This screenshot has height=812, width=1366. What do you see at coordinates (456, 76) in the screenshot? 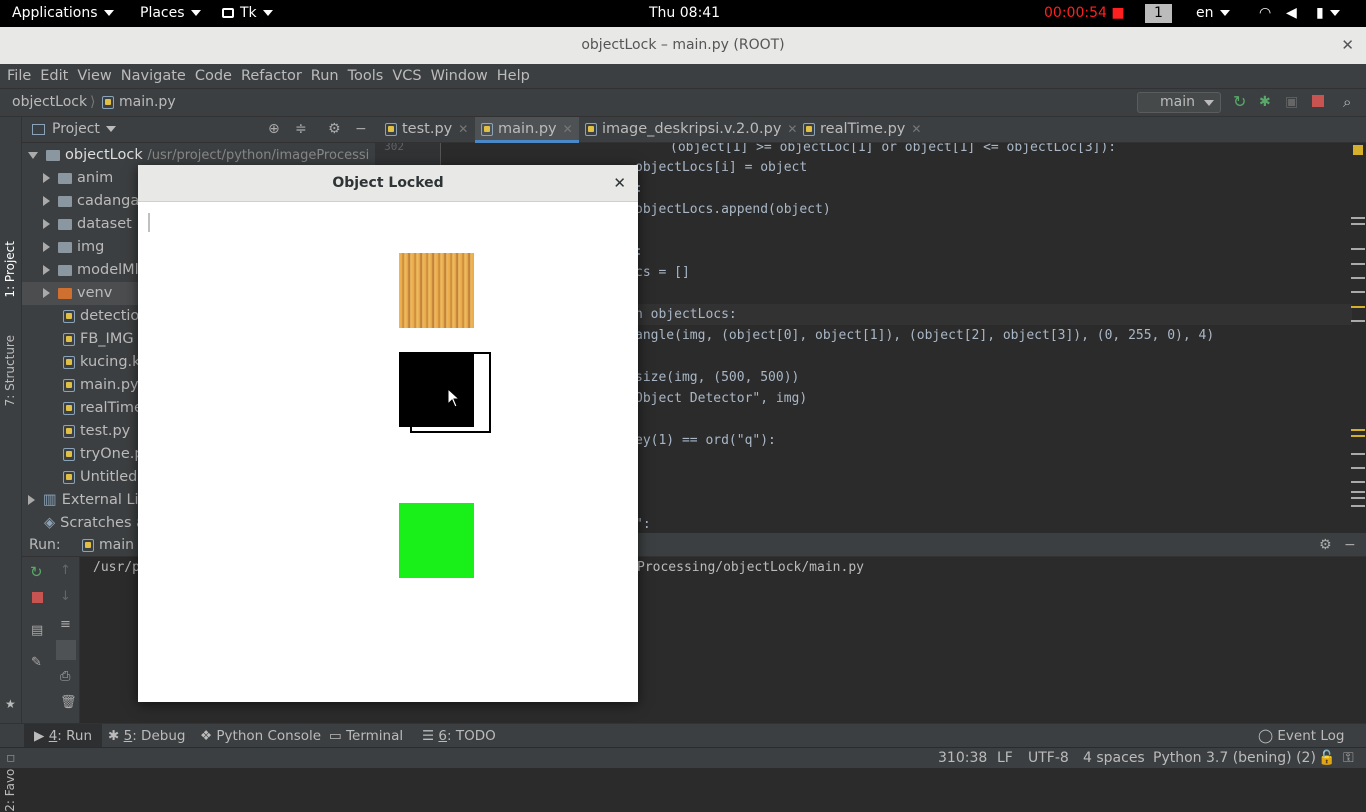
I see `menu-window: Window` at bounding box center [456, 76].